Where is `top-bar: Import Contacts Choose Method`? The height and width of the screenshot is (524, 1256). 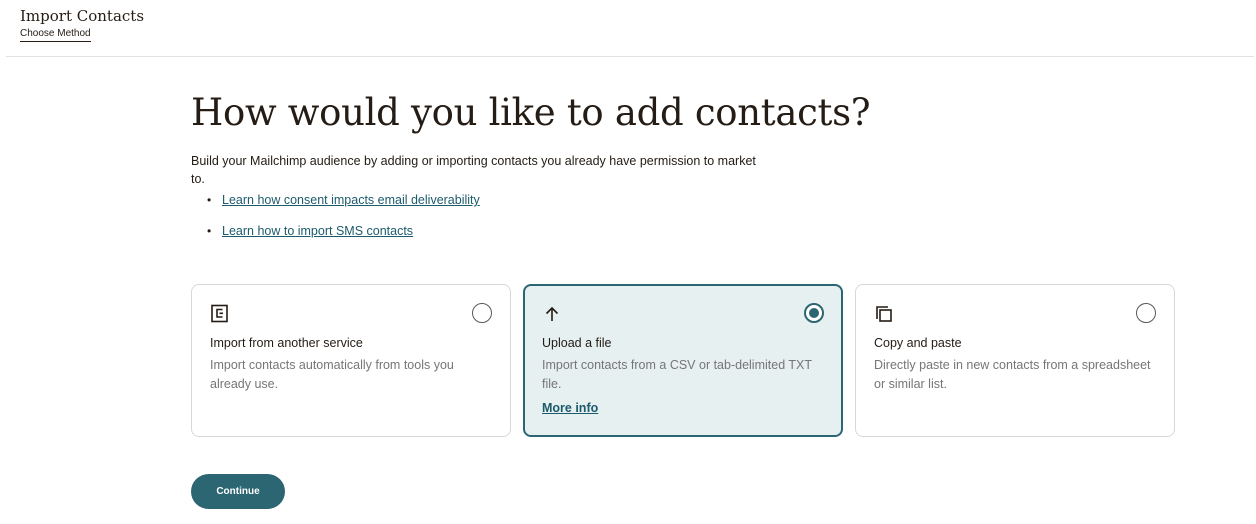
top-bar: Import Contacts Choose Method is located at coordinates (628, 28).